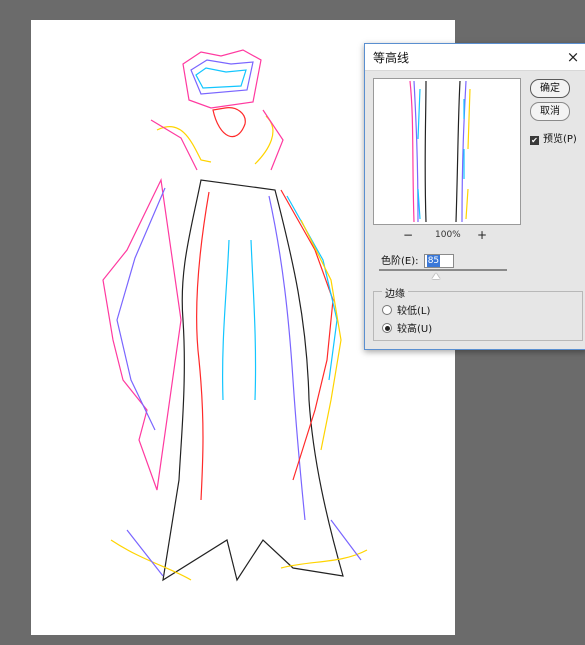 The image size is (585, 645). What do you see at coordinates (478, 313) in the screenshot?
I see `edge-group: 边缘 较低(L) 较高(U)` at bounding box center [478, 313].